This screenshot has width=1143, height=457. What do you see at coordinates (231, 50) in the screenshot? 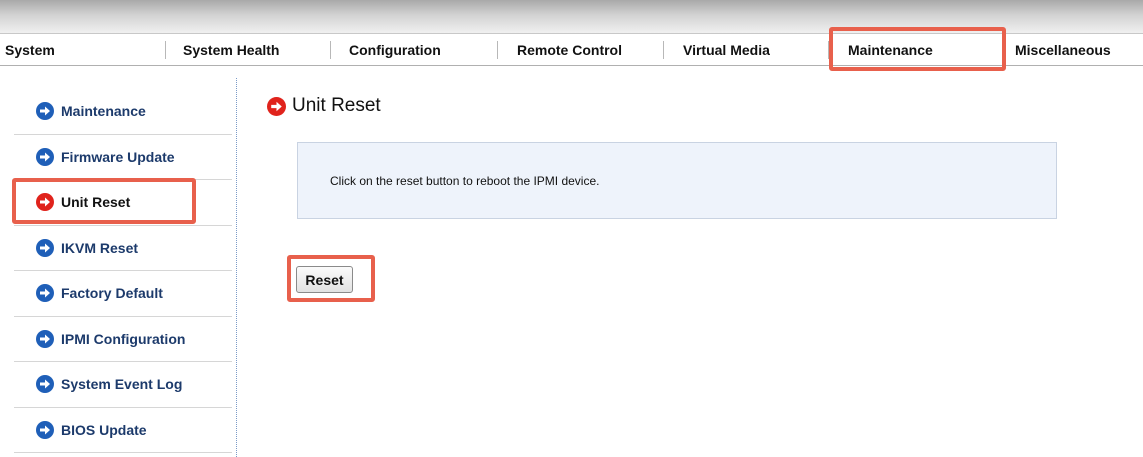
I see `nav-system-health: System Health` at bounding box center [231, 50].